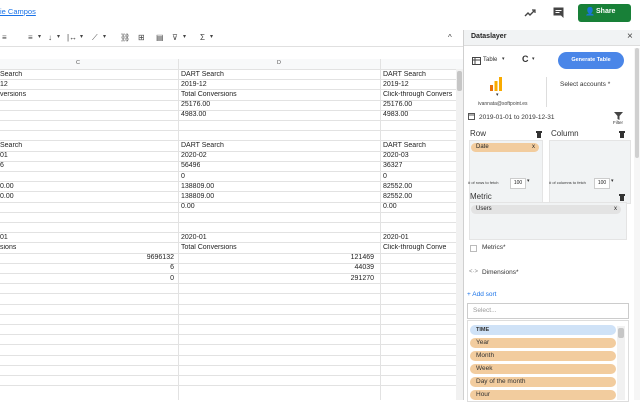 The height and width of the screenshot is (402, 640). What do you see at coordinates (481, 294) in the screenshot?
I see `add-sort-link: + Add sort` at bounding box center [481, 294].